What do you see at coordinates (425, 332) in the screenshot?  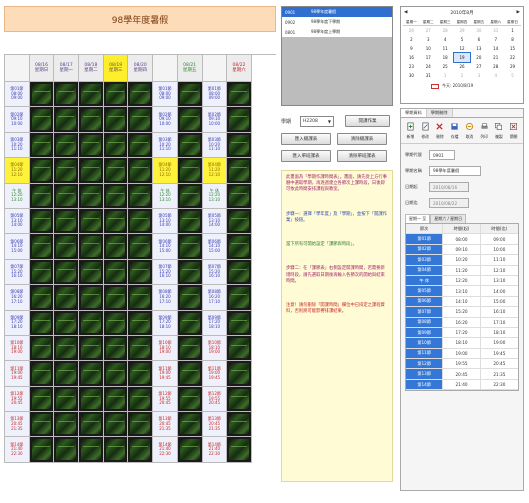 I see `table-cell: 第09節` at bounding box center [425, 332].